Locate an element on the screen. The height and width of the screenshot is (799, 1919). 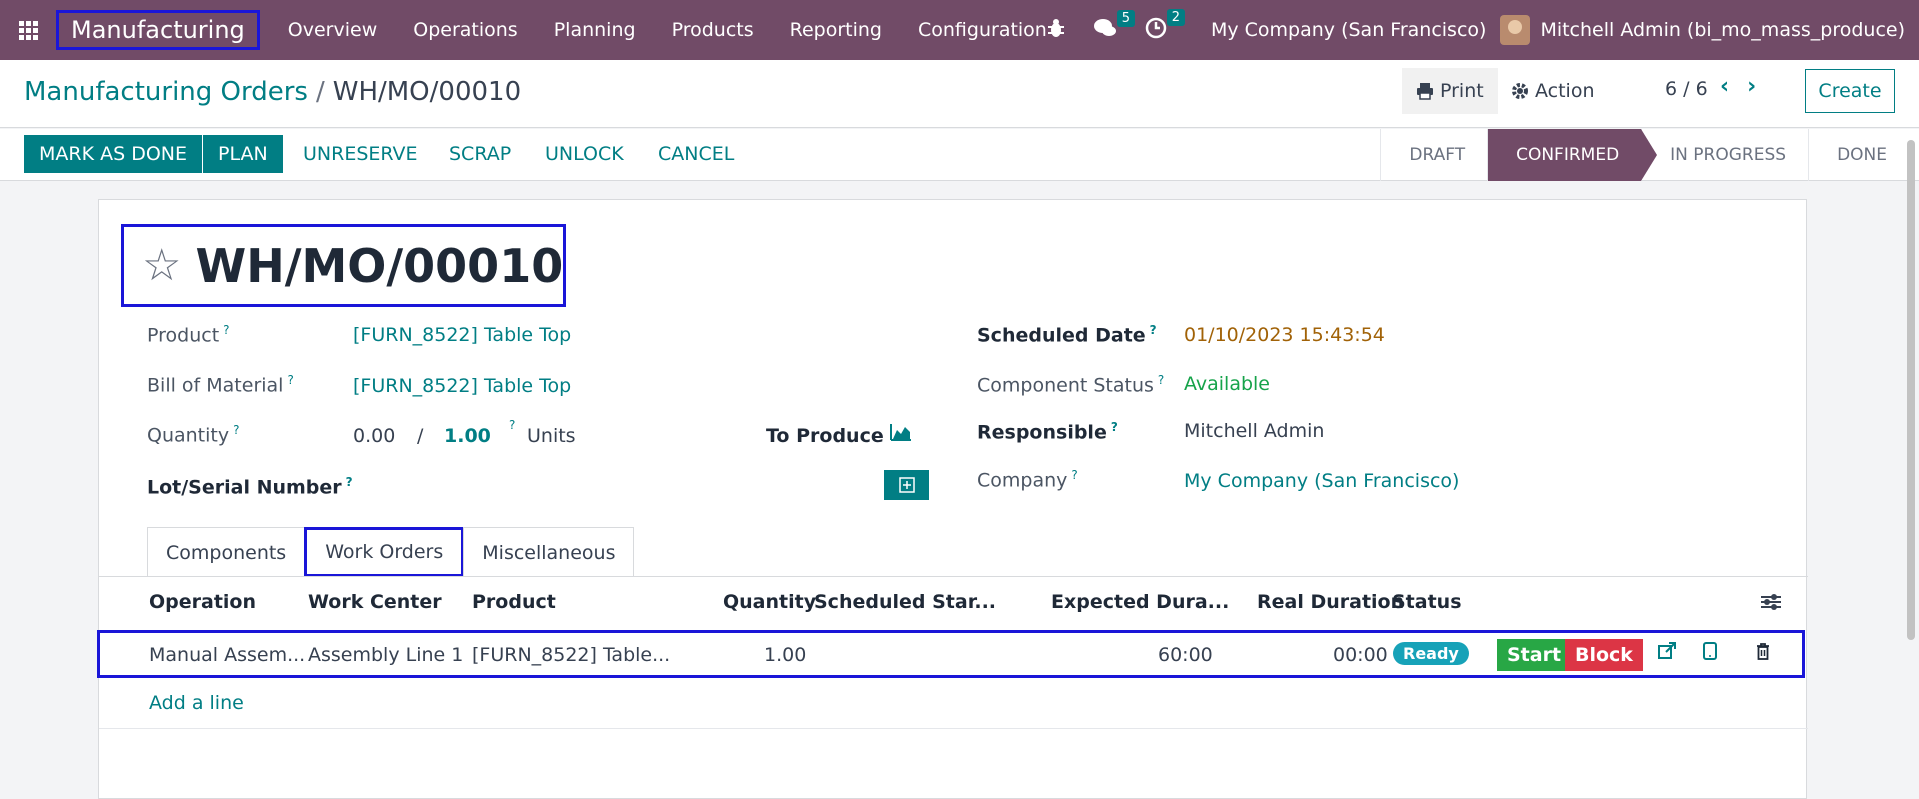
printer-icon is located at coordinates (1425, 91).